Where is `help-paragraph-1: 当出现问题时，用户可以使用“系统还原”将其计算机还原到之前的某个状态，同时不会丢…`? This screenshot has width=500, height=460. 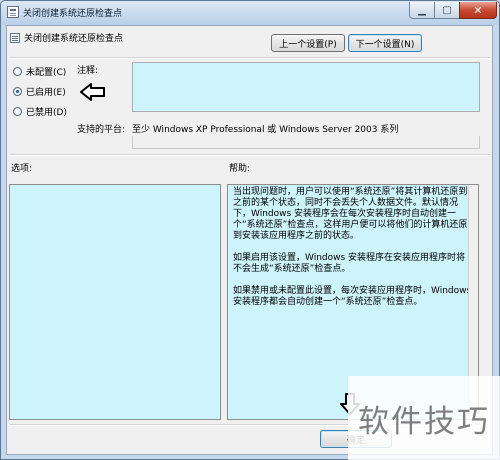
help-paragraph-1: 当出现问题时，用户可以使用“系统还原”将其计算机还原到之前的某个状态，同时不会丢… is located at coordinates (350, 214).